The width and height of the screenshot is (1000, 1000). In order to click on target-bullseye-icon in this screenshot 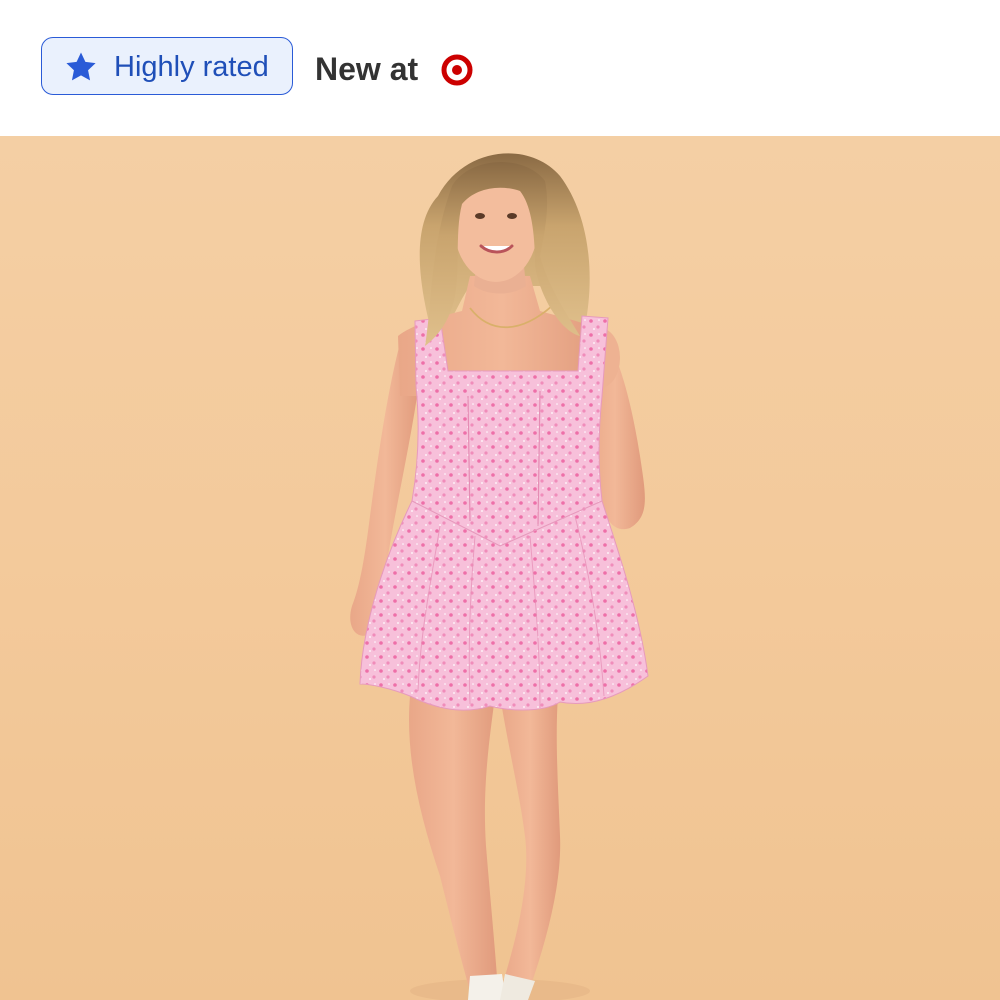, I will do `click(457, 70)`.